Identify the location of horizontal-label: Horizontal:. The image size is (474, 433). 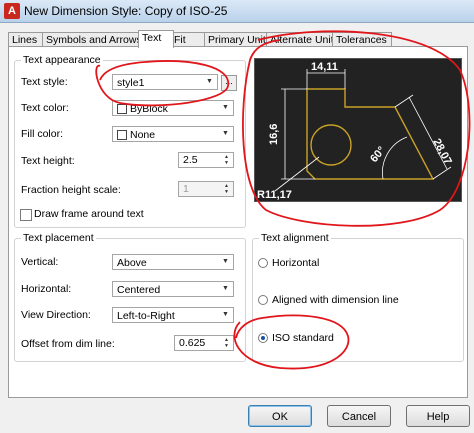
(46, 289).